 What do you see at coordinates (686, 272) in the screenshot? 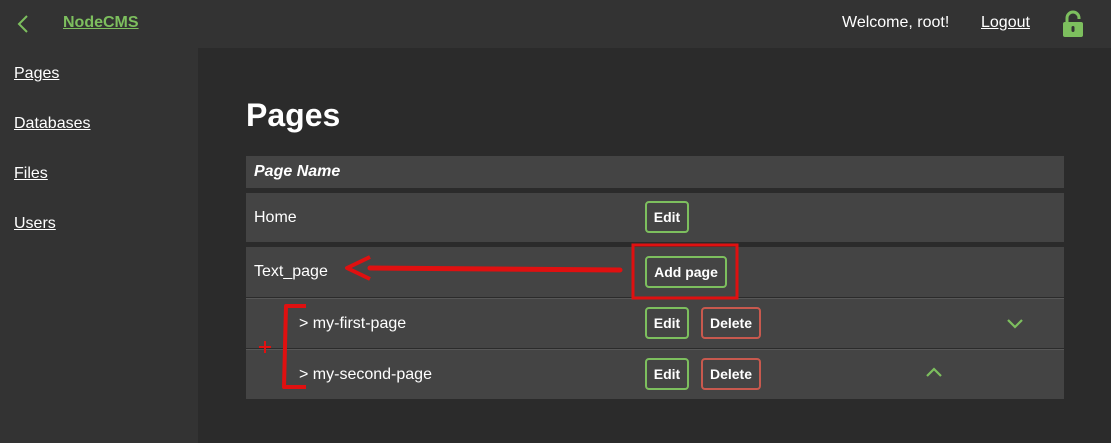
I see `add-page-button: Add page` at bounding box center [686, 272].